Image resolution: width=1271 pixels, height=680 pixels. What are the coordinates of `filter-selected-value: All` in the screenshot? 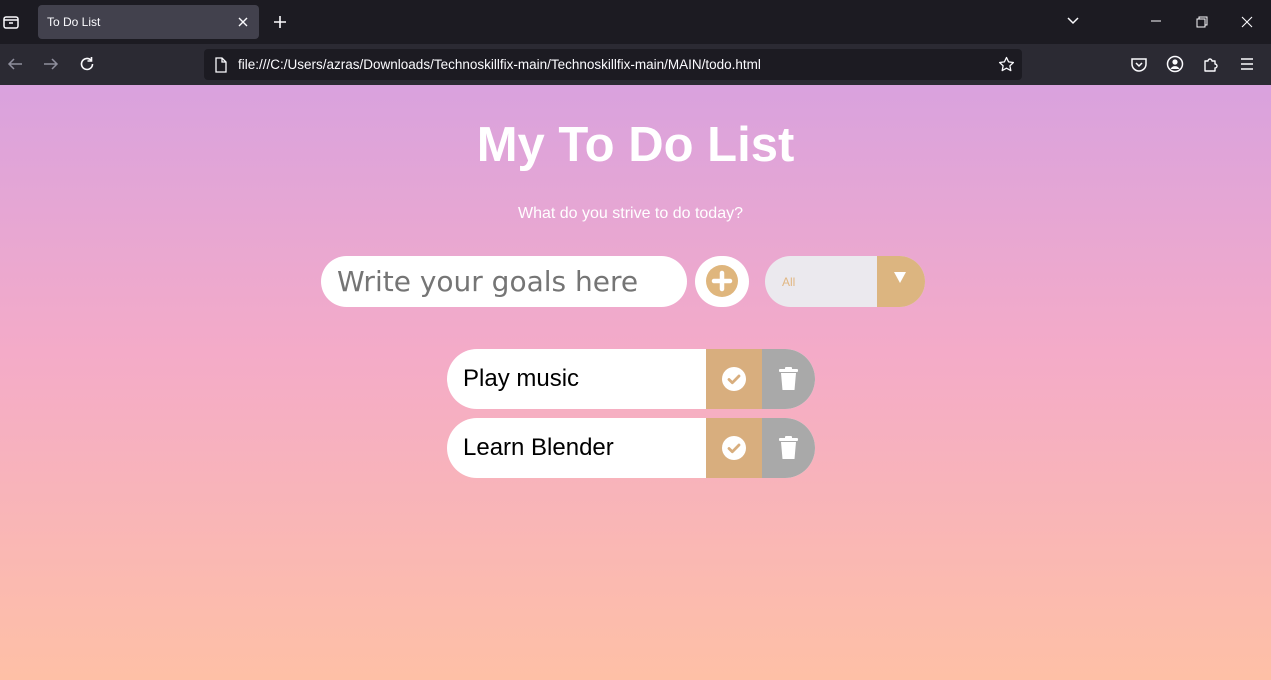 It's located at (789, 282).